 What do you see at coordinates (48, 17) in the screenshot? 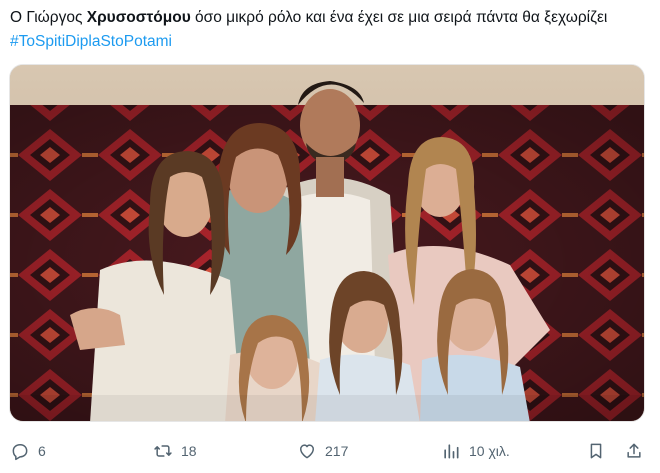
I see `tweet-text-start: Ο Γιώργος` at bounding box center [48, 17].